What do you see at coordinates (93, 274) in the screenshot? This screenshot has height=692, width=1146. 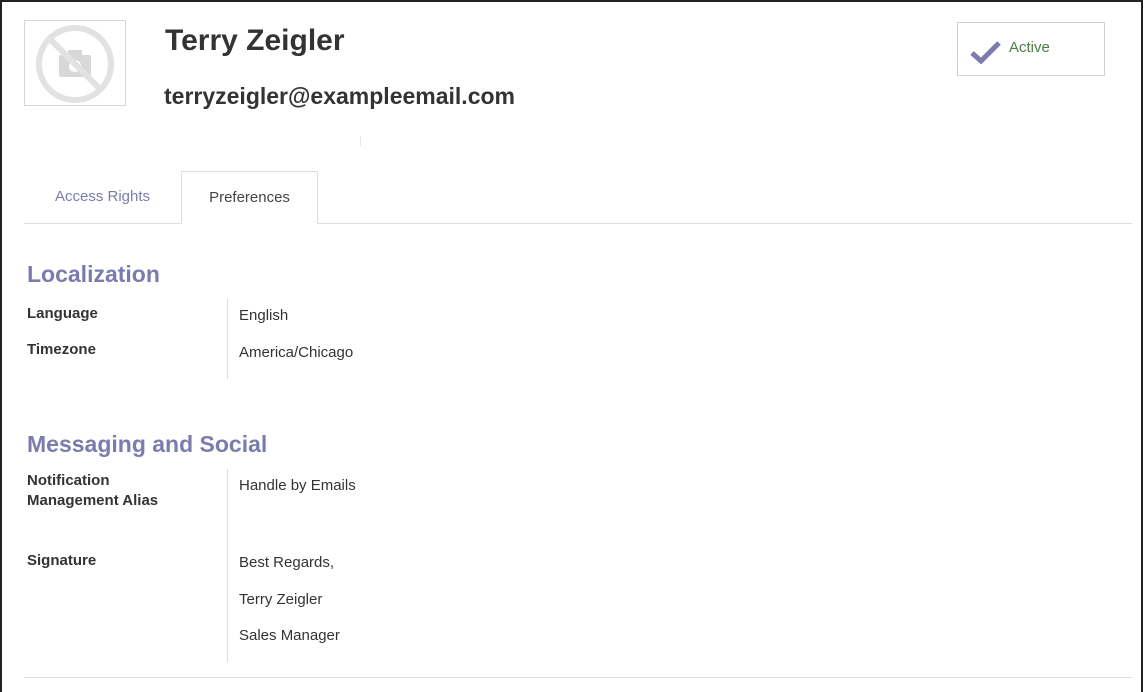 I see `localization-heading: Localization` at bounding box center [93, 274].